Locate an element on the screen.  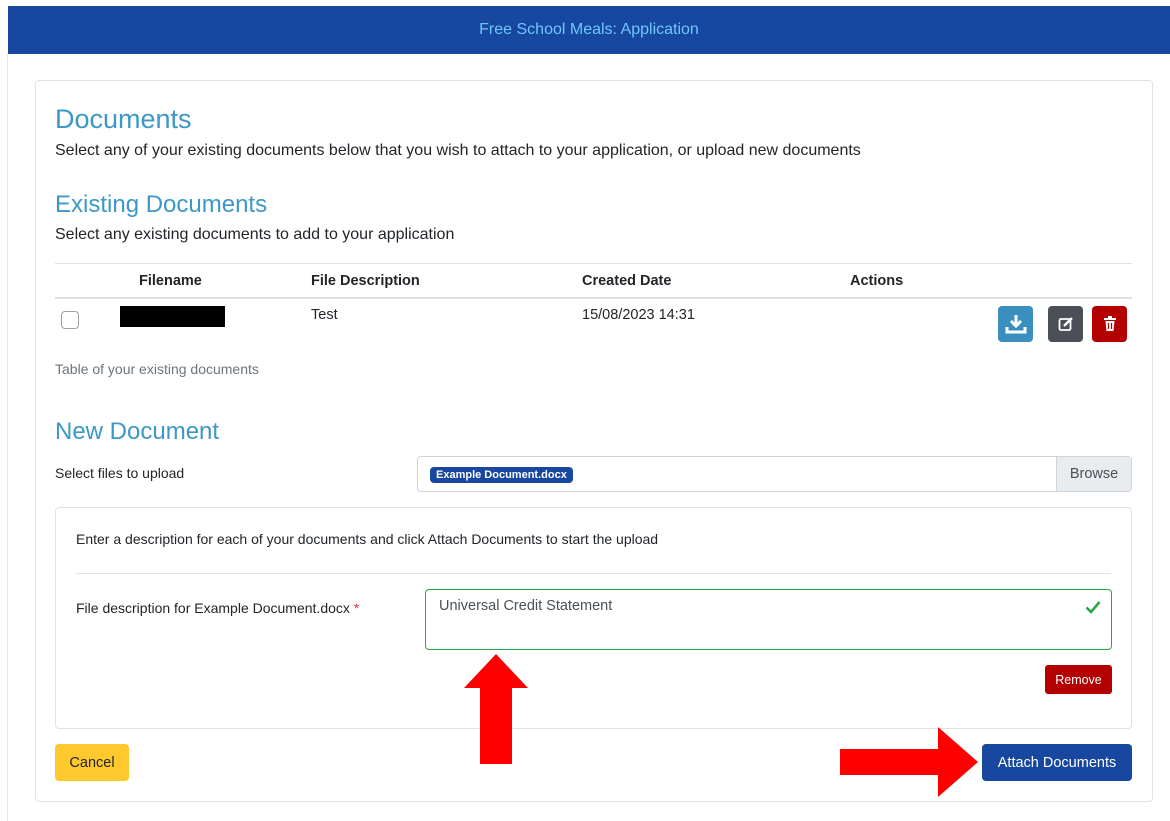
delete-button is located at coordinates (1109, 324).